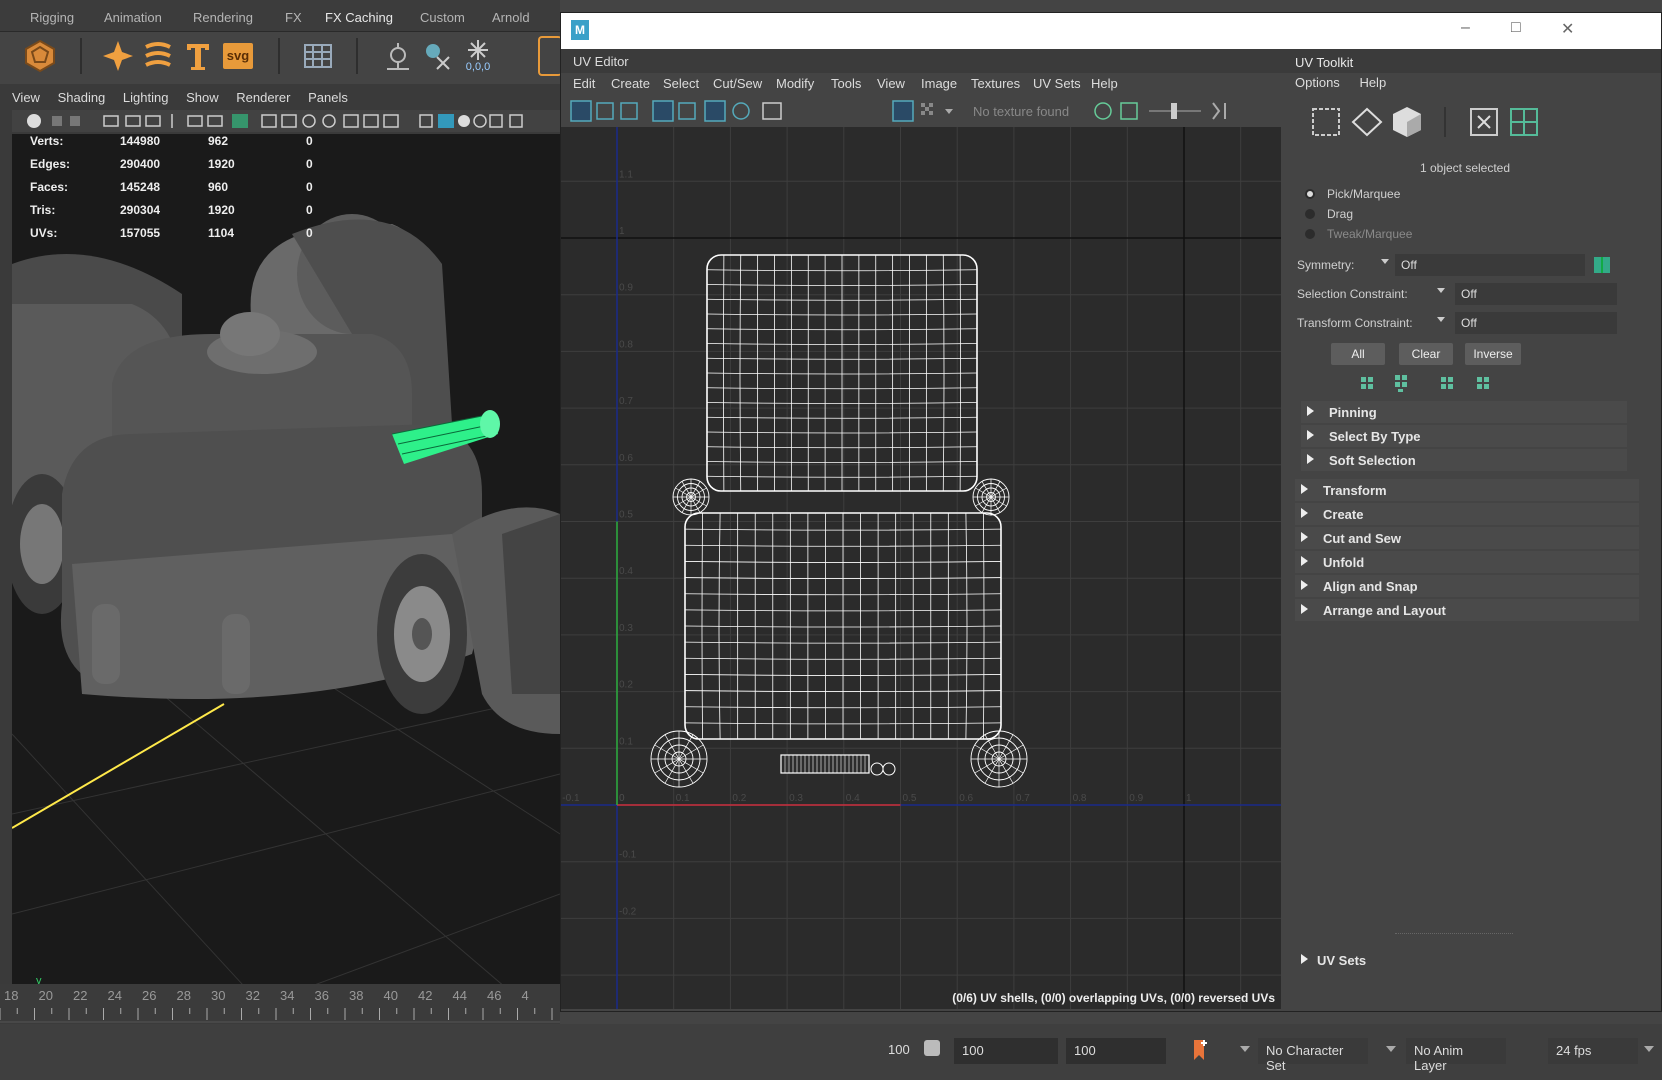 This screenshot has height=1080, width=1662. What do you see at coordinates (1516, 28) in the screenshot?
I see `maximize-button: □` at bounding box center [1516, 28].